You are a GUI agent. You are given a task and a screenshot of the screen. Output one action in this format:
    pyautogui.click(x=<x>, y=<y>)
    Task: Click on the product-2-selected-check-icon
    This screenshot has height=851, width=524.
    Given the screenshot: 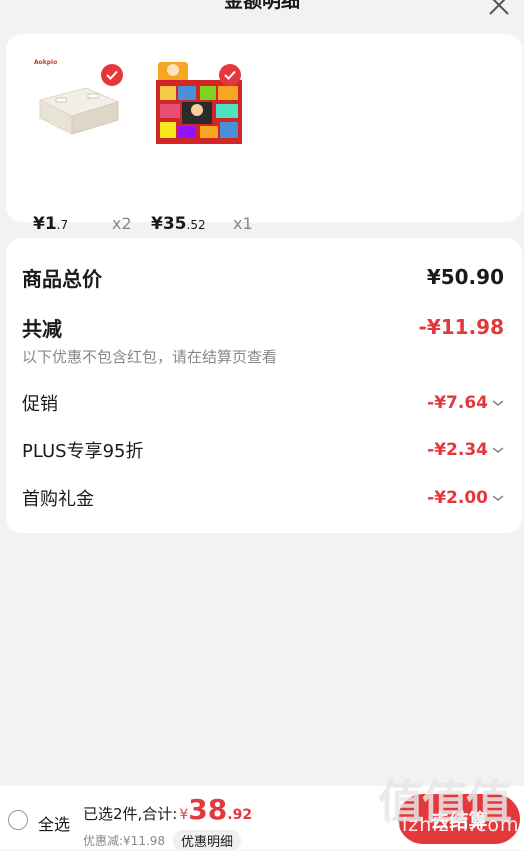 What is the action you would take?
    pyautogui.click(x=230, y=75)
    